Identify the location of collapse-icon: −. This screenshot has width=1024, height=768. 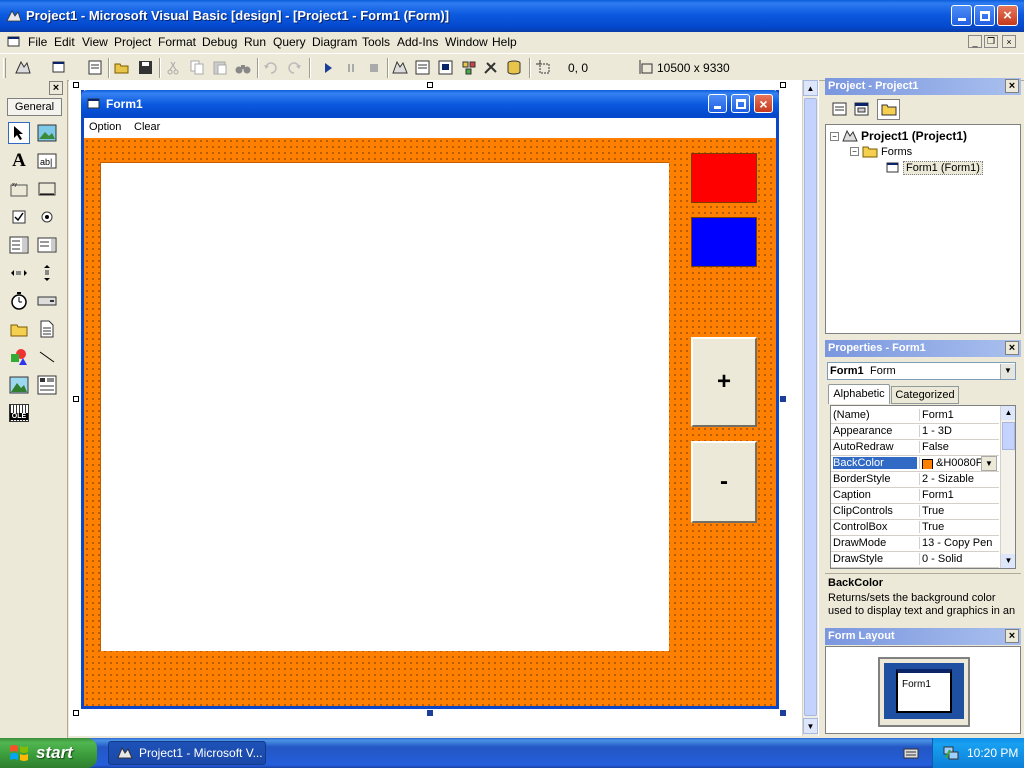
(854, 151).